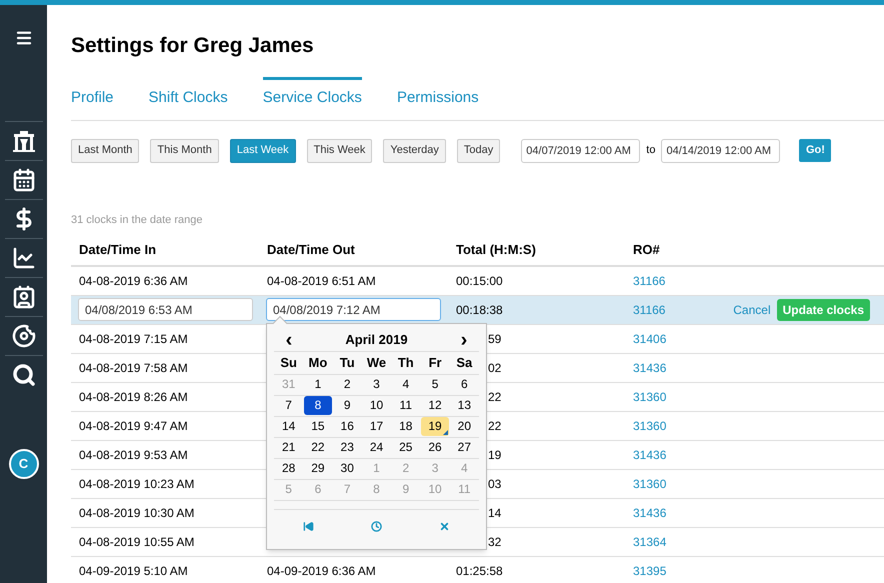 The height and width of the screenshot is (583, 884). I want to click on weekday-label: Mo, so click(318, 363).